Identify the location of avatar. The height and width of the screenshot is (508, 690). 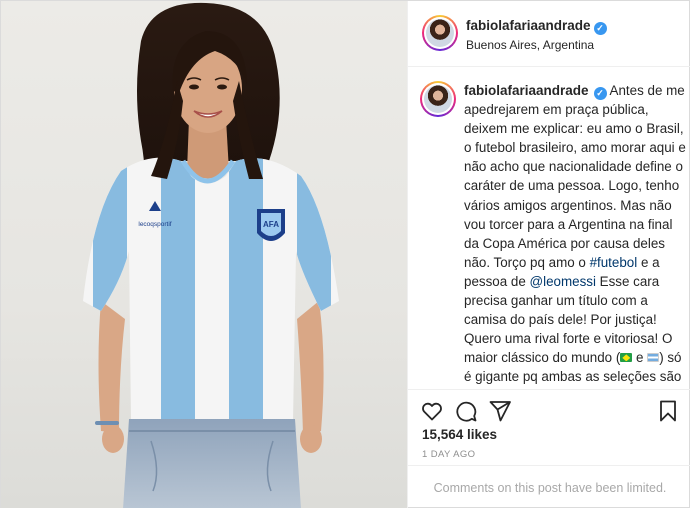
(440, 33).